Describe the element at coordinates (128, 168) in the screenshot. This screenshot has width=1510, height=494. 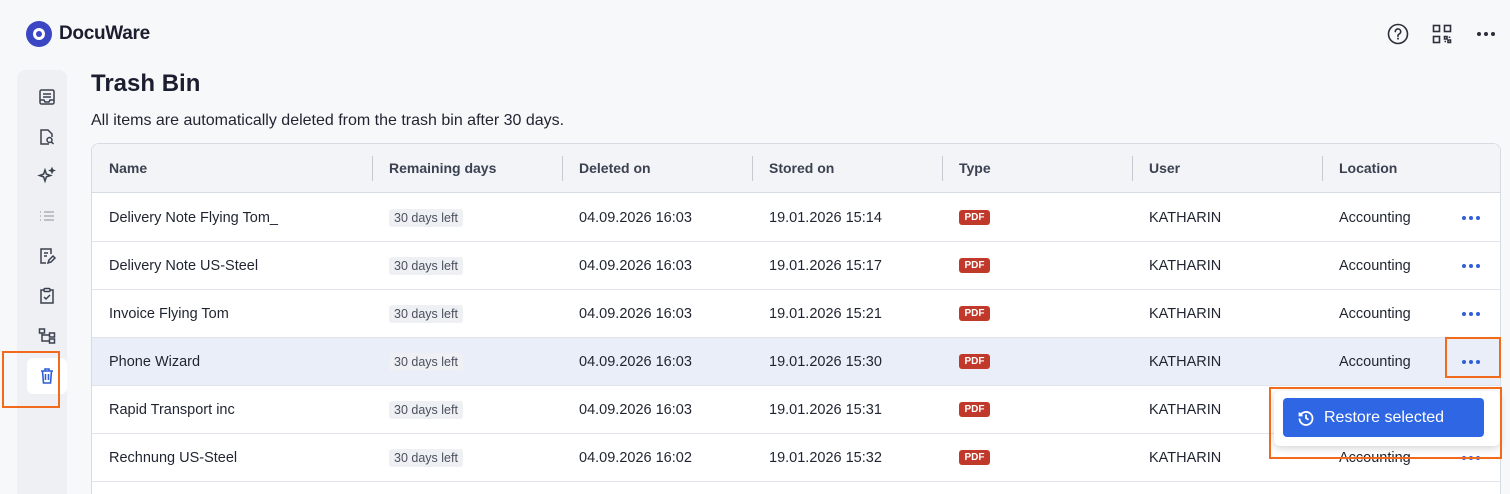
I see `column-header-name: Name` at that location.